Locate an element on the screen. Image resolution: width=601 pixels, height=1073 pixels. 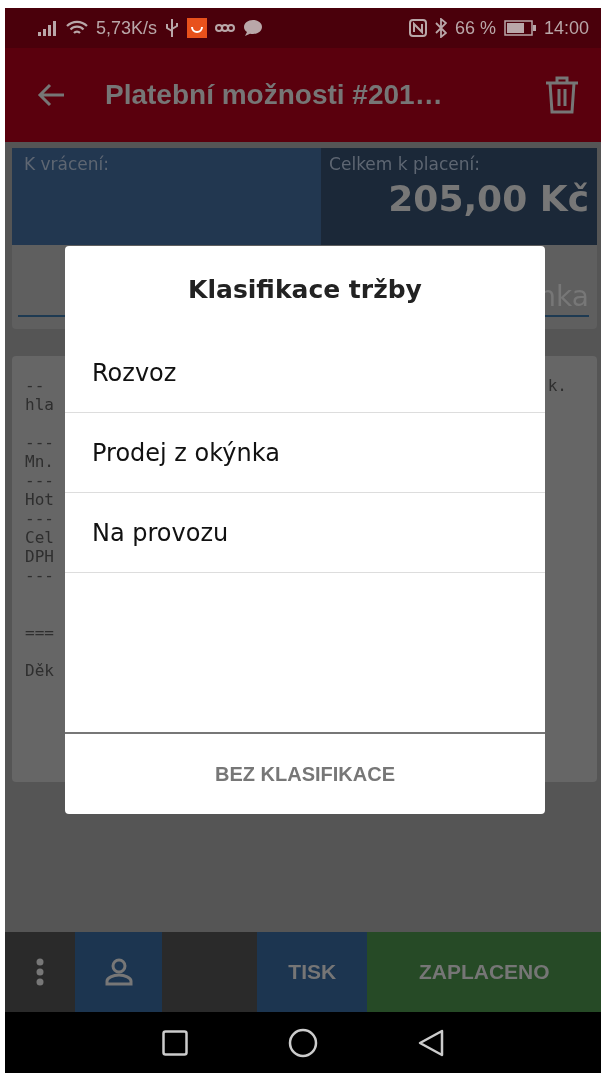
total-amount: 205,00 Kč is located at coordinates (488, 198).